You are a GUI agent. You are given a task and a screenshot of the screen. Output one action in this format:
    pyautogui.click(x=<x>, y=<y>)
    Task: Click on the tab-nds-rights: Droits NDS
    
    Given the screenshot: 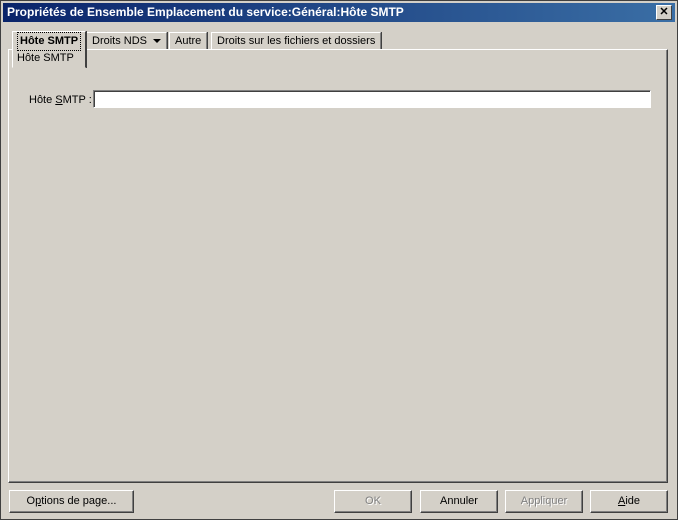 What is the action you would take?
    pyautogui.click(x=127, y=41)
    